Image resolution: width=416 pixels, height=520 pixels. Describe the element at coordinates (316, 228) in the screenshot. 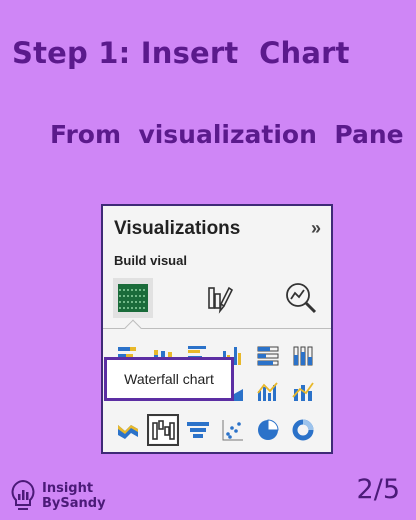

I see `collapse-pane-icon: »` at that location.